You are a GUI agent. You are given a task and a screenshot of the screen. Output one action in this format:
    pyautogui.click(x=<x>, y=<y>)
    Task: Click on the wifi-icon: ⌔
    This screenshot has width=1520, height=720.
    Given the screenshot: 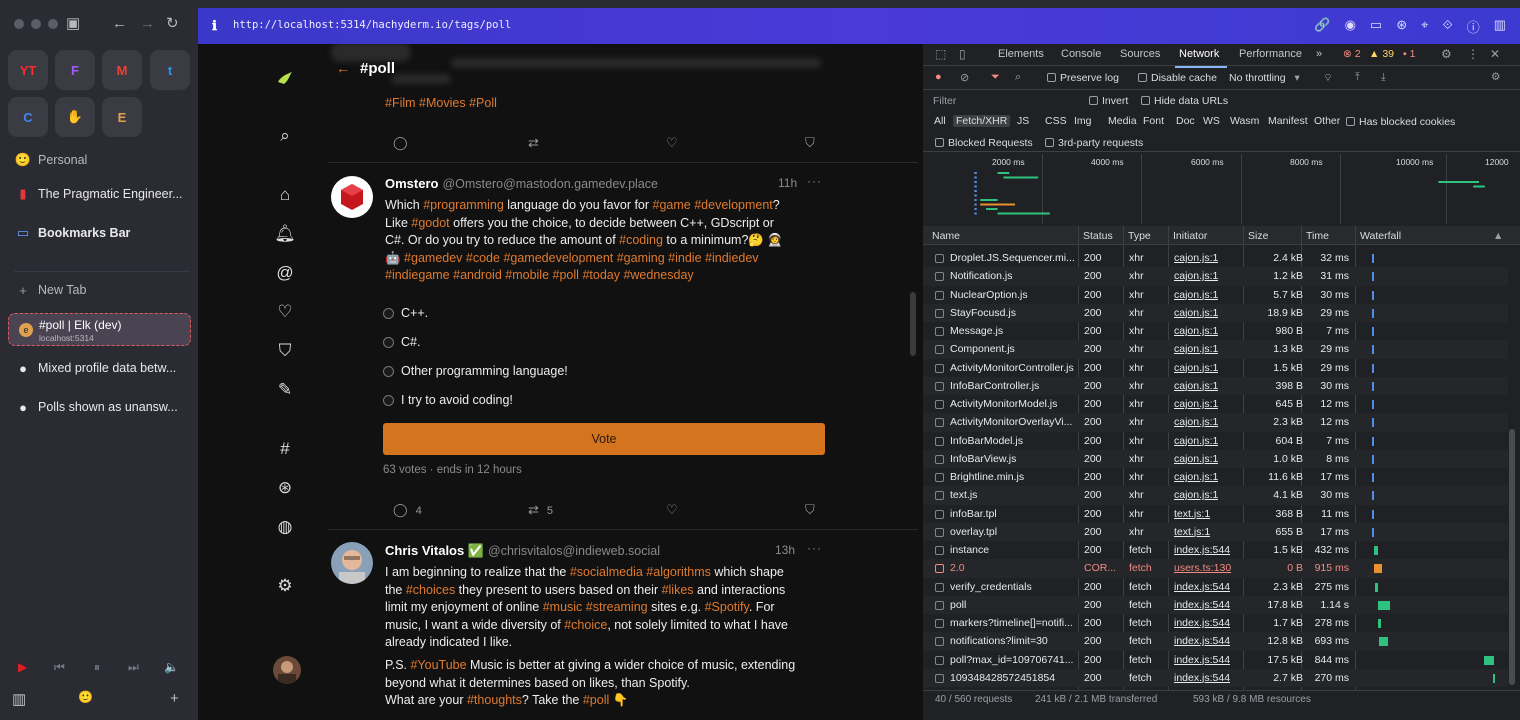 What is the action you would take?
    pyautogui.click(x=1328, y=78)
    